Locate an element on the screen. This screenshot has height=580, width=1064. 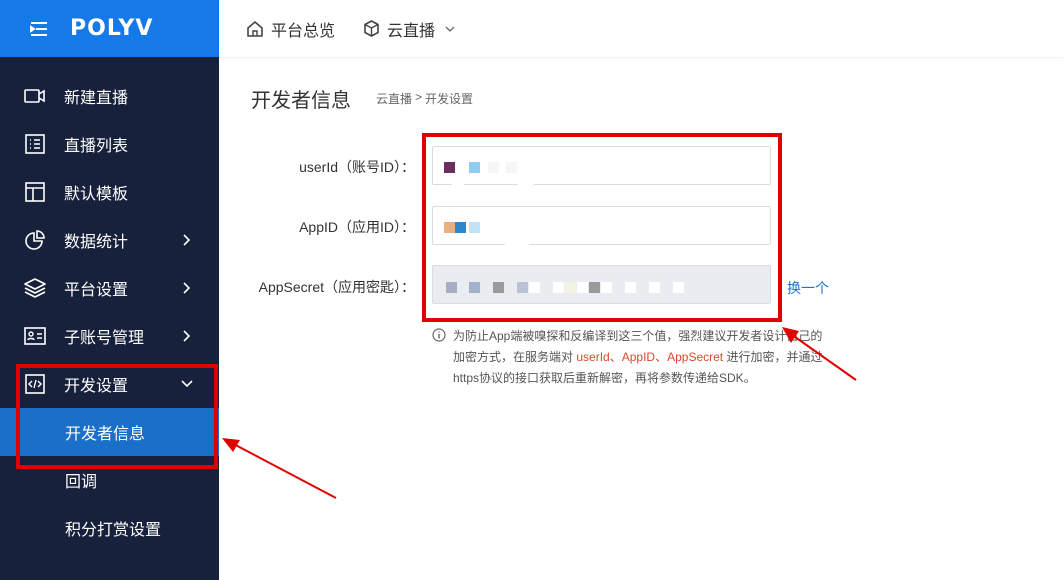
menu-toggle-icon is located at coordinates (39, 29).